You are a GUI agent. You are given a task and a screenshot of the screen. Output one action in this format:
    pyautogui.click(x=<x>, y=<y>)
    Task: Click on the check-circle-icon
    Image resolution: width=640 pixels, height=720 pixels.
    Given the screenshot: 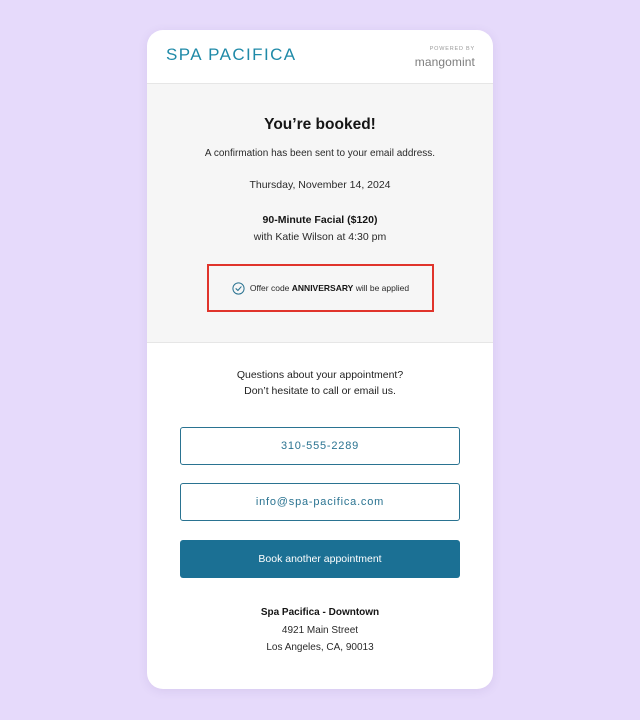 What is the action you would take?
    pyautogui.click(x=238, y=288)
    